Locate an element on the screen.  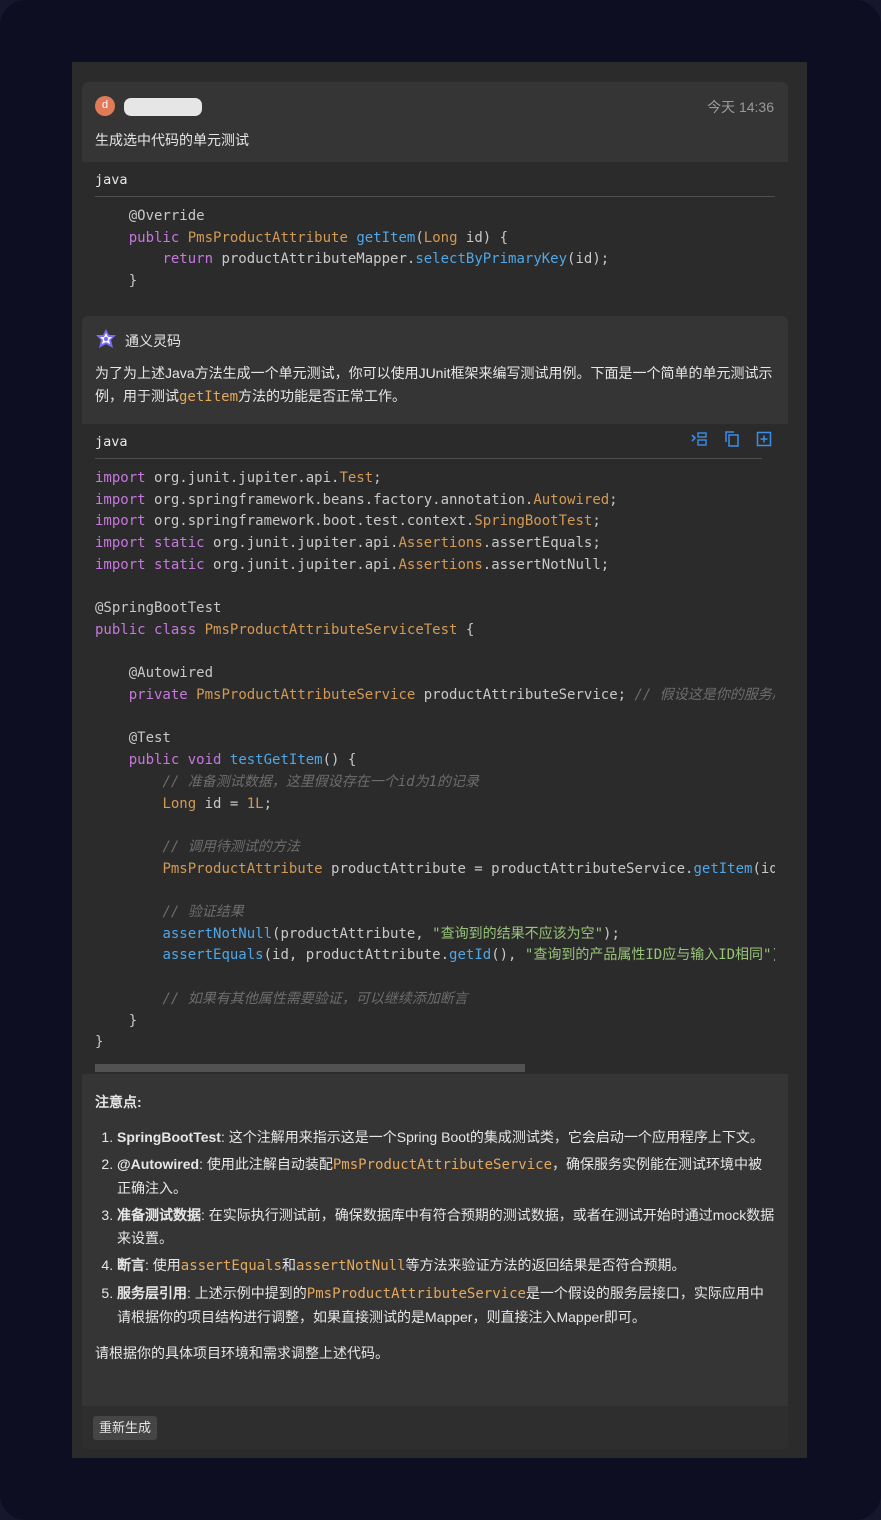
note-bold: @Autowired is located at coordinates (158, 1164).